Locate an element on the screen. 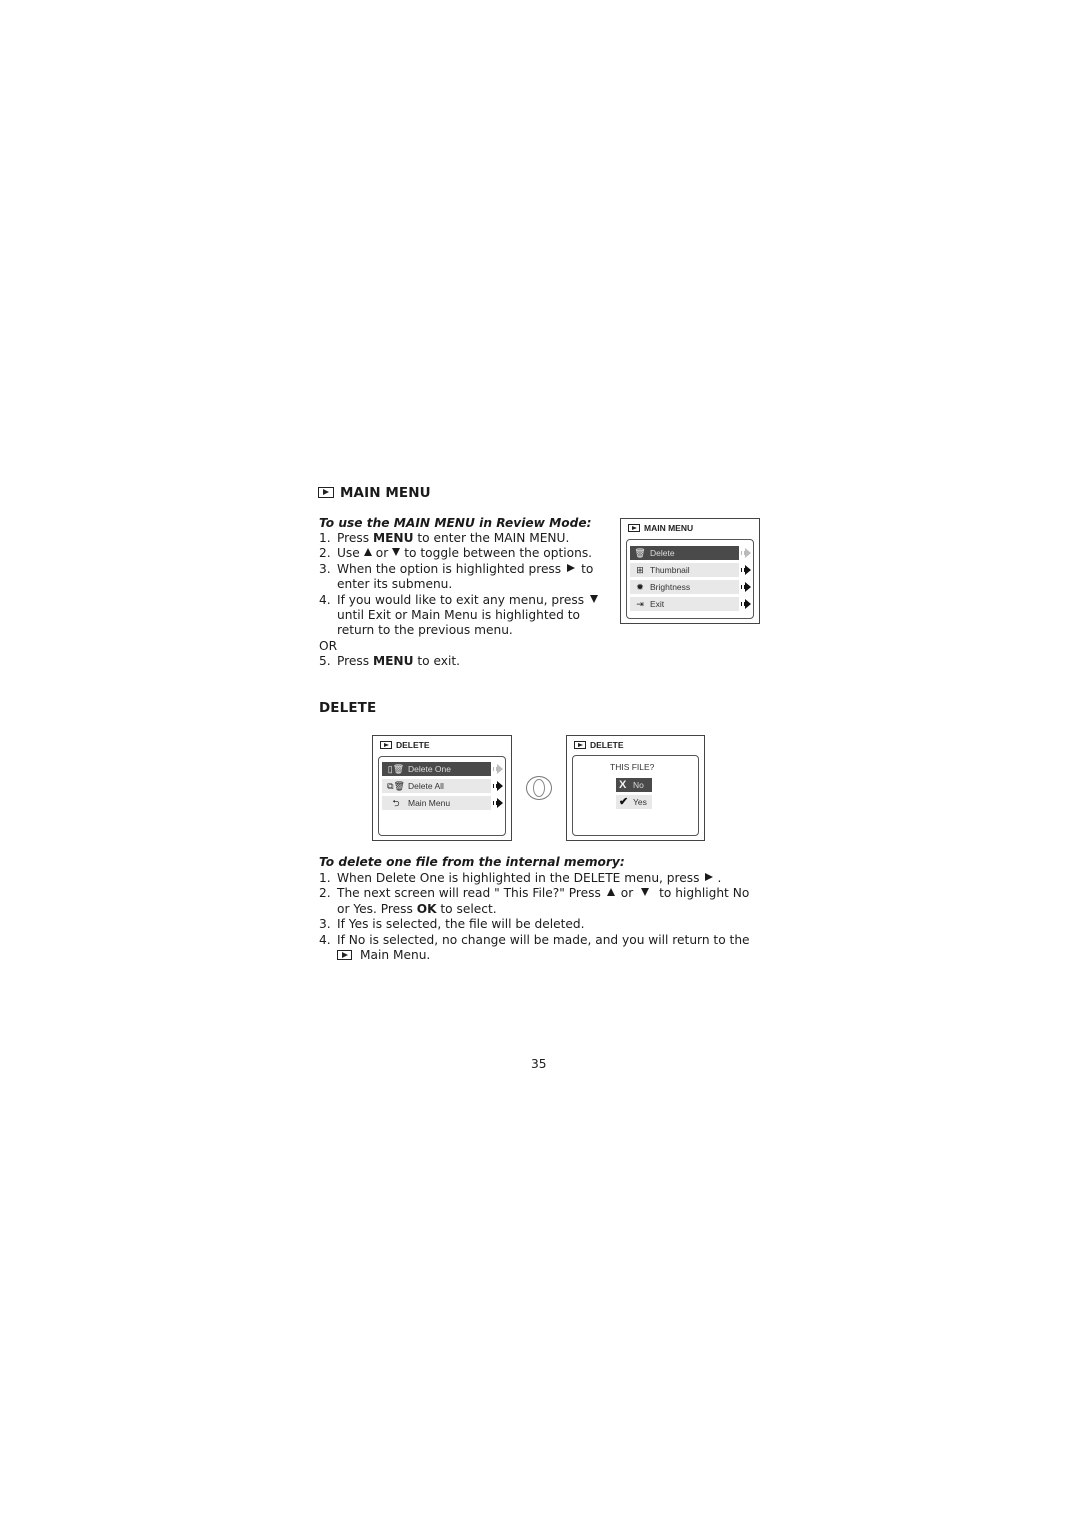 This screenshot has width=1080, height=1528. step-3: 3. When the option is highlighted press to is located at coordinates (460, 569).